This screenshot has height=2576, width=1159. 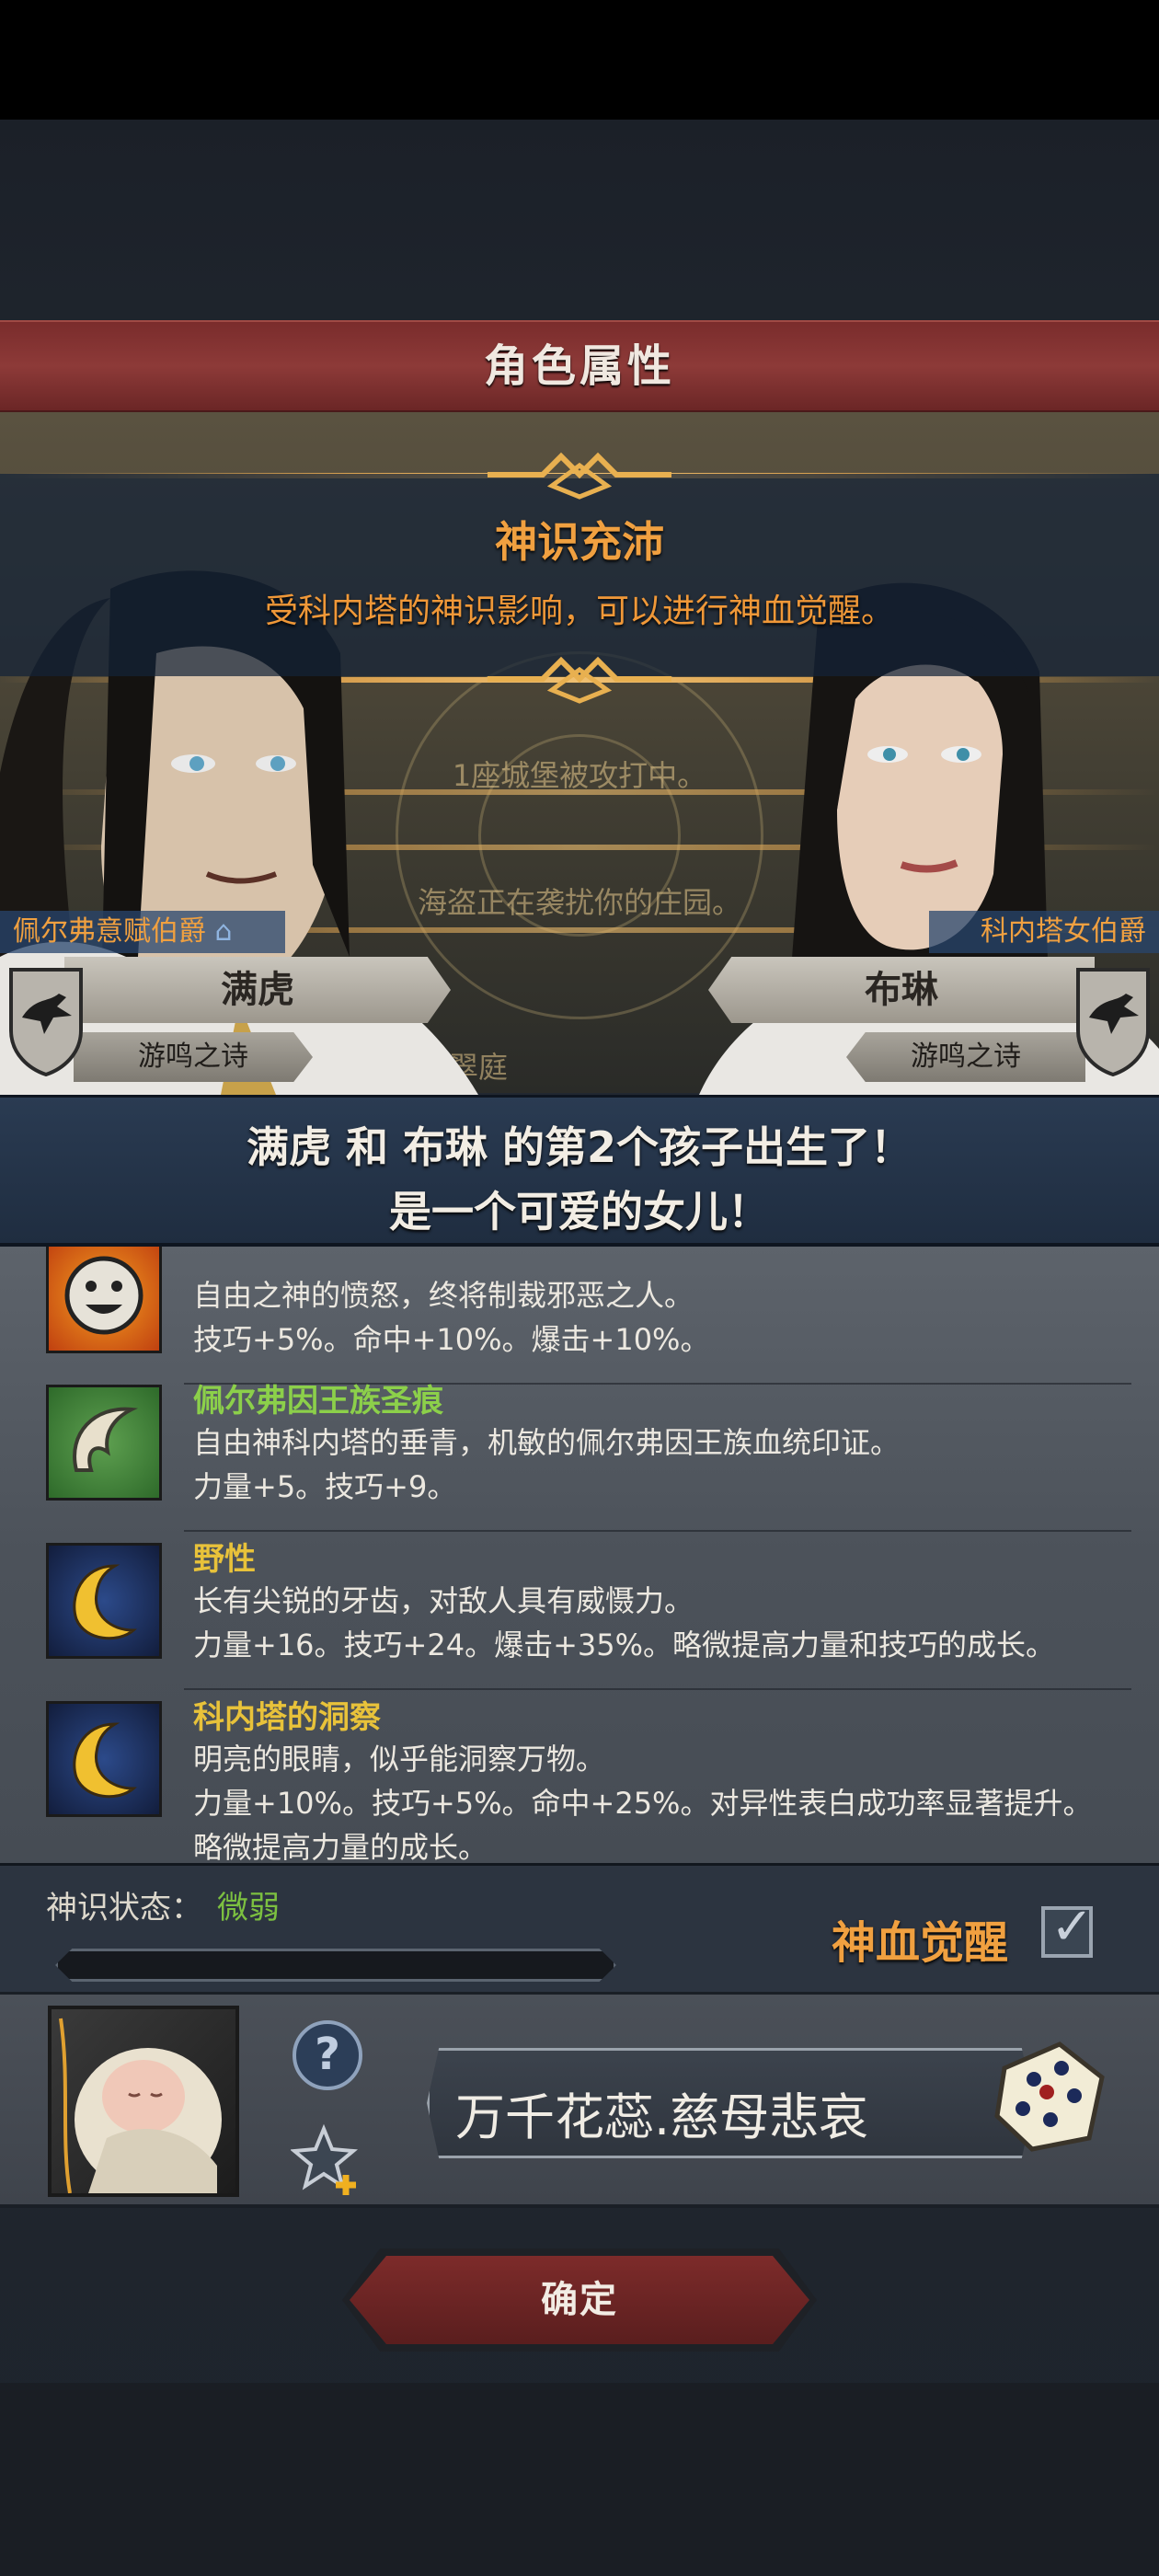 I want to click on trait-stats: 技巧+5%。命中+10%。爆击+10%。, so click(x=451, y=1339).